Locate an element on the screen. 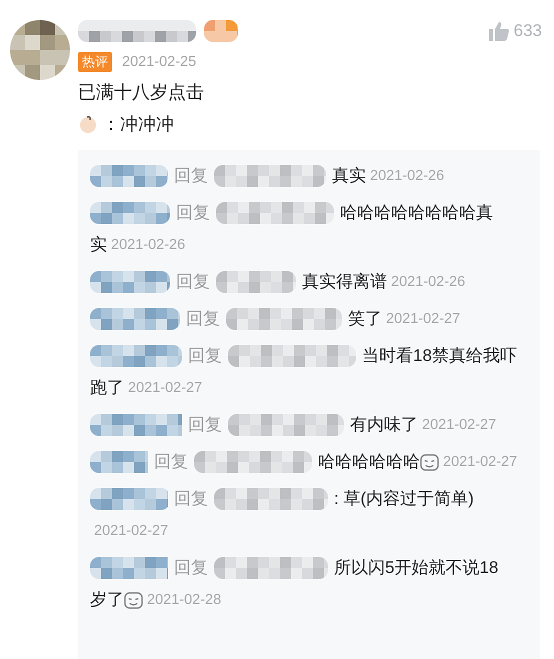  reply-text: 实 is located at coordinates (98, 245).